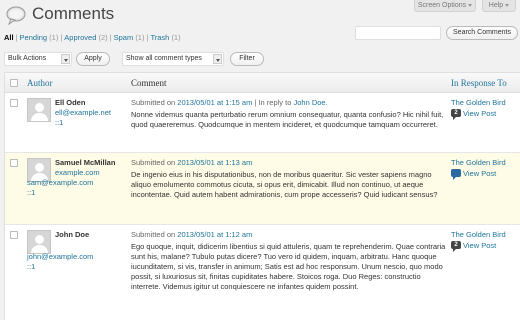  I want to click on filter-pending: Pending (1), so click(39, 37).